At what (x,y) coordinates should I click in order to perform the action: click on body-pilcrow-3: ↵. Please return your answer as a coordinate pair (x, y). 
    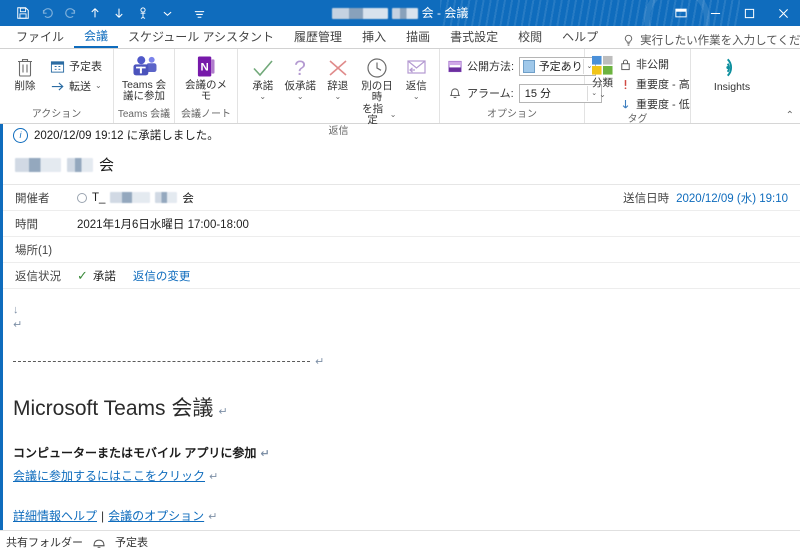
    Looking at the image, I should click on (223, 412).